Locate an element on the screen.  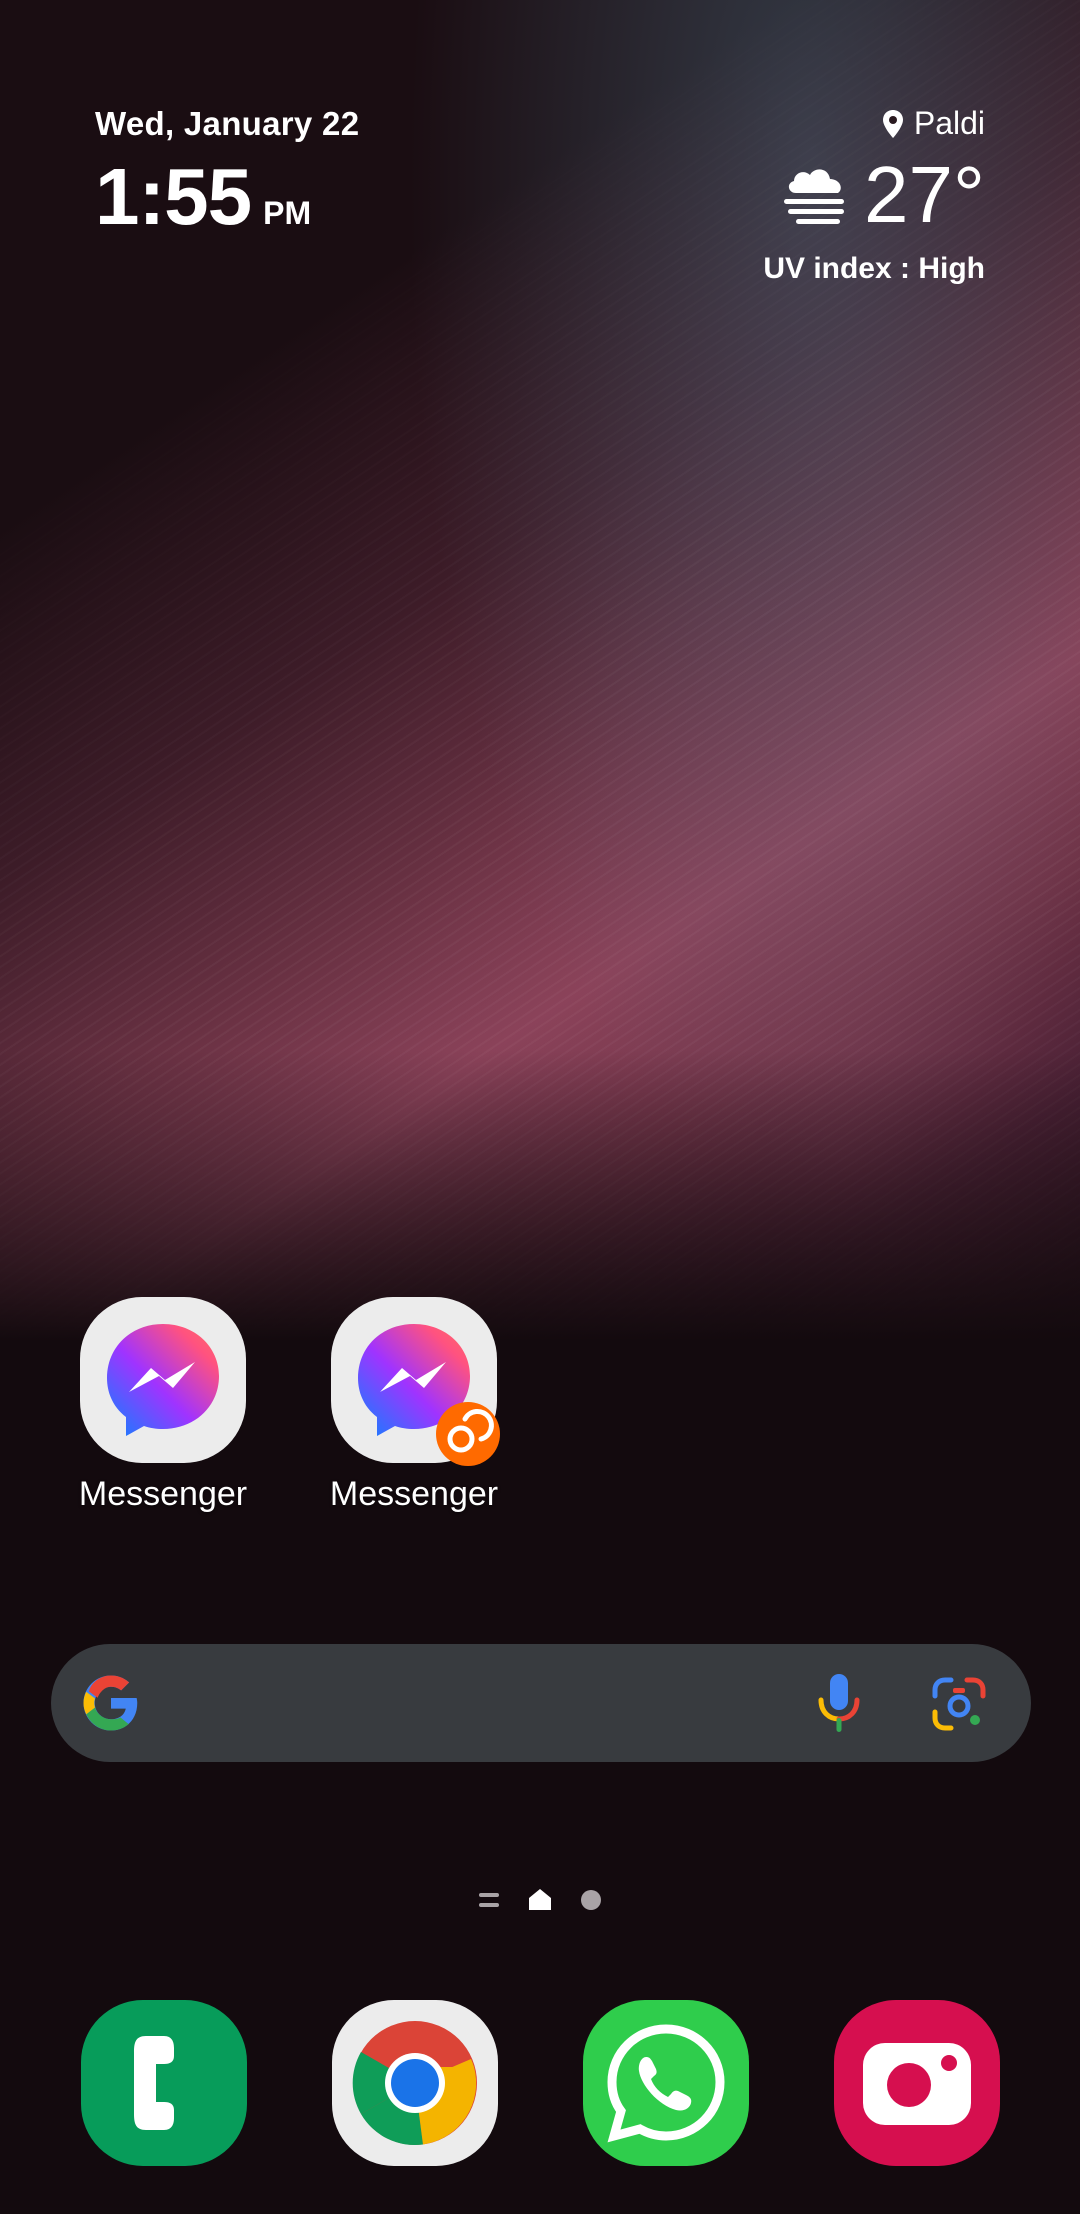
dock-chrome is located at coordinates (415, 2083).